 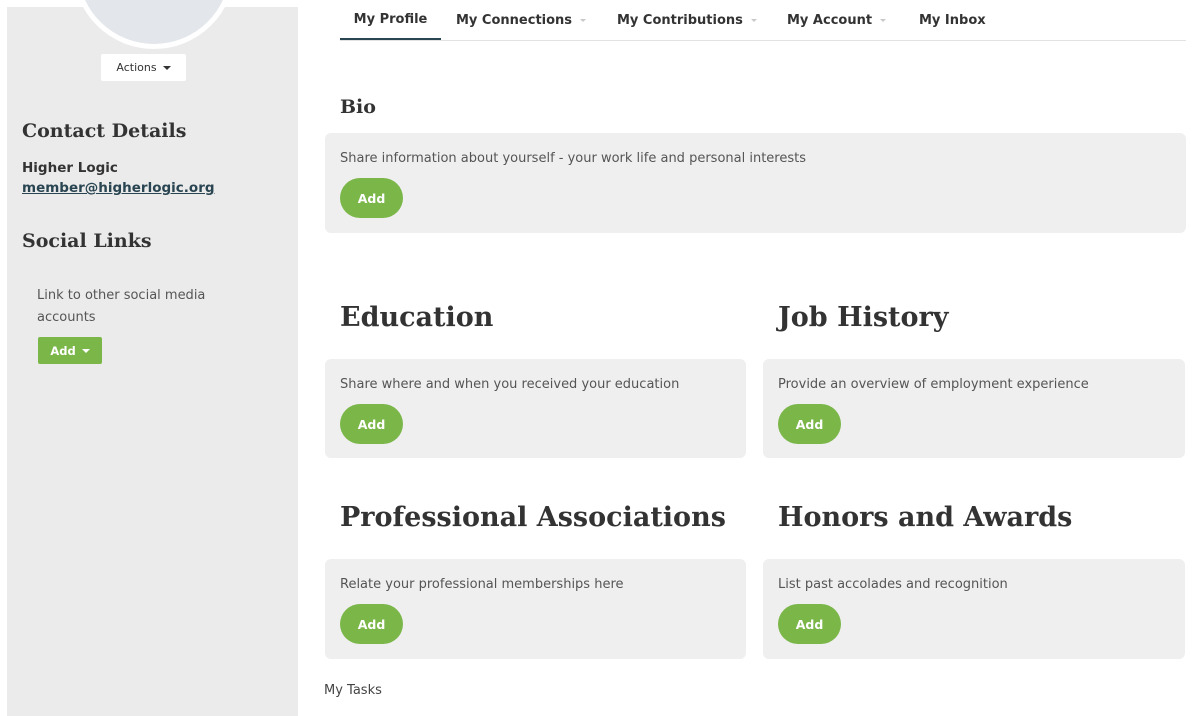 What do you see at coordinates (809, 424) in the screenshot?
I see `job-history-add-button: Add` at bounding box center [809, 424].